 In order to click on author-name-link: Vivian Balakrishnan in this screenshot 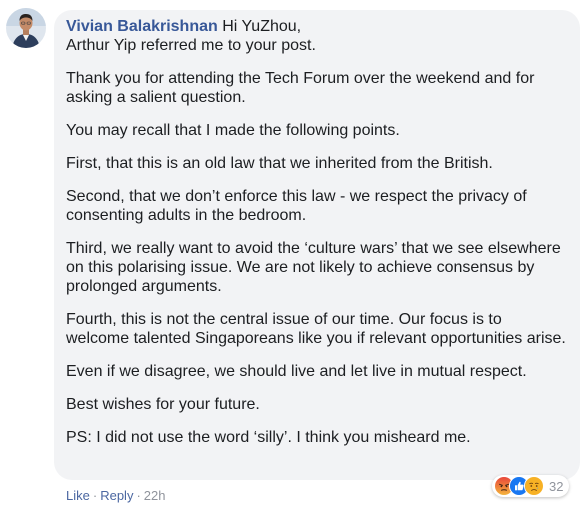, I will do `click(142, 26)`.